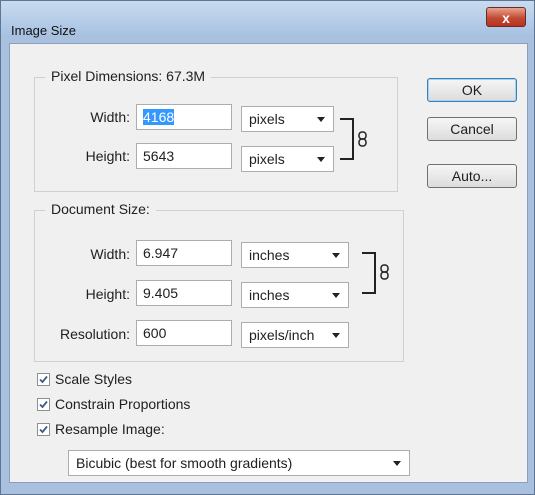  I want to click on resample-method-select: Bicubic (best for smooth gradients), so click(239, 463).